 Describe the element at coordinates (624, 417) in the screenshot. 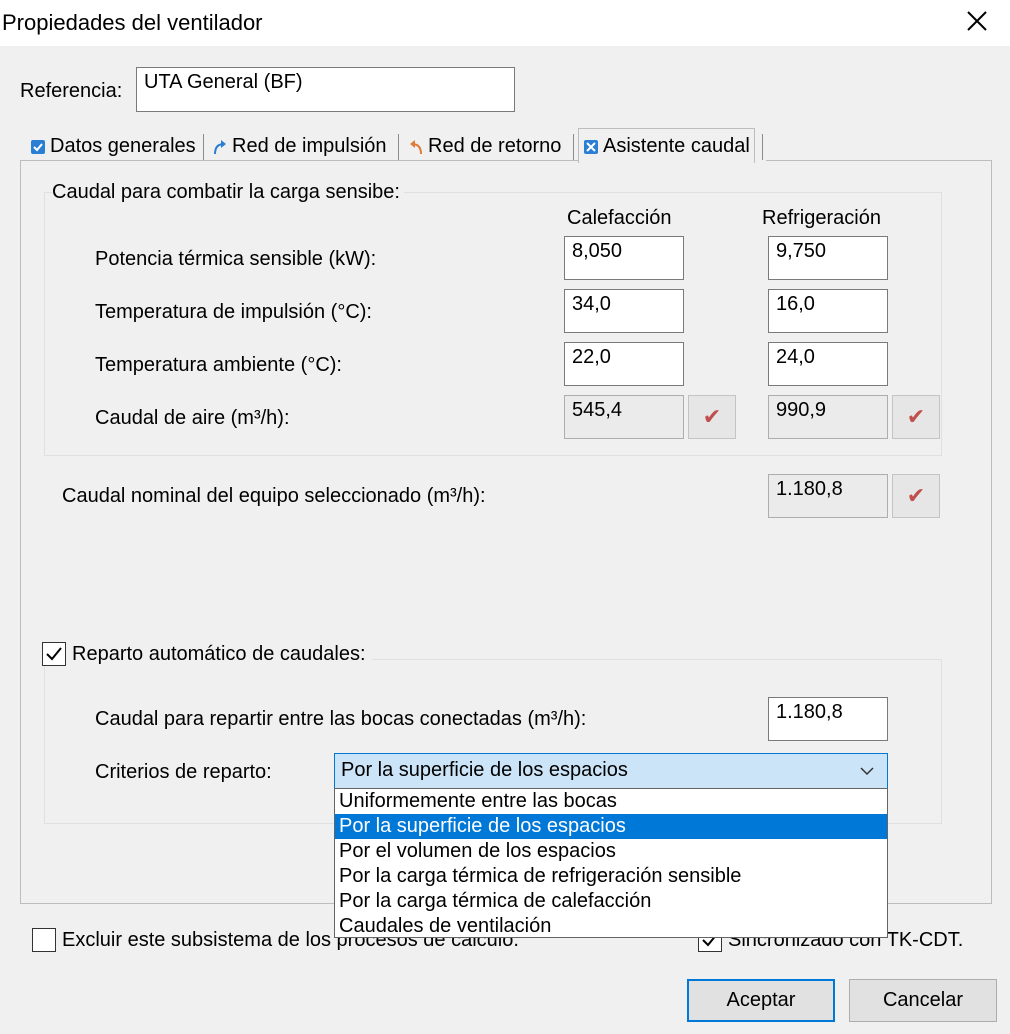

I see `caudal-aire-heating-value: 545,4` at that location.